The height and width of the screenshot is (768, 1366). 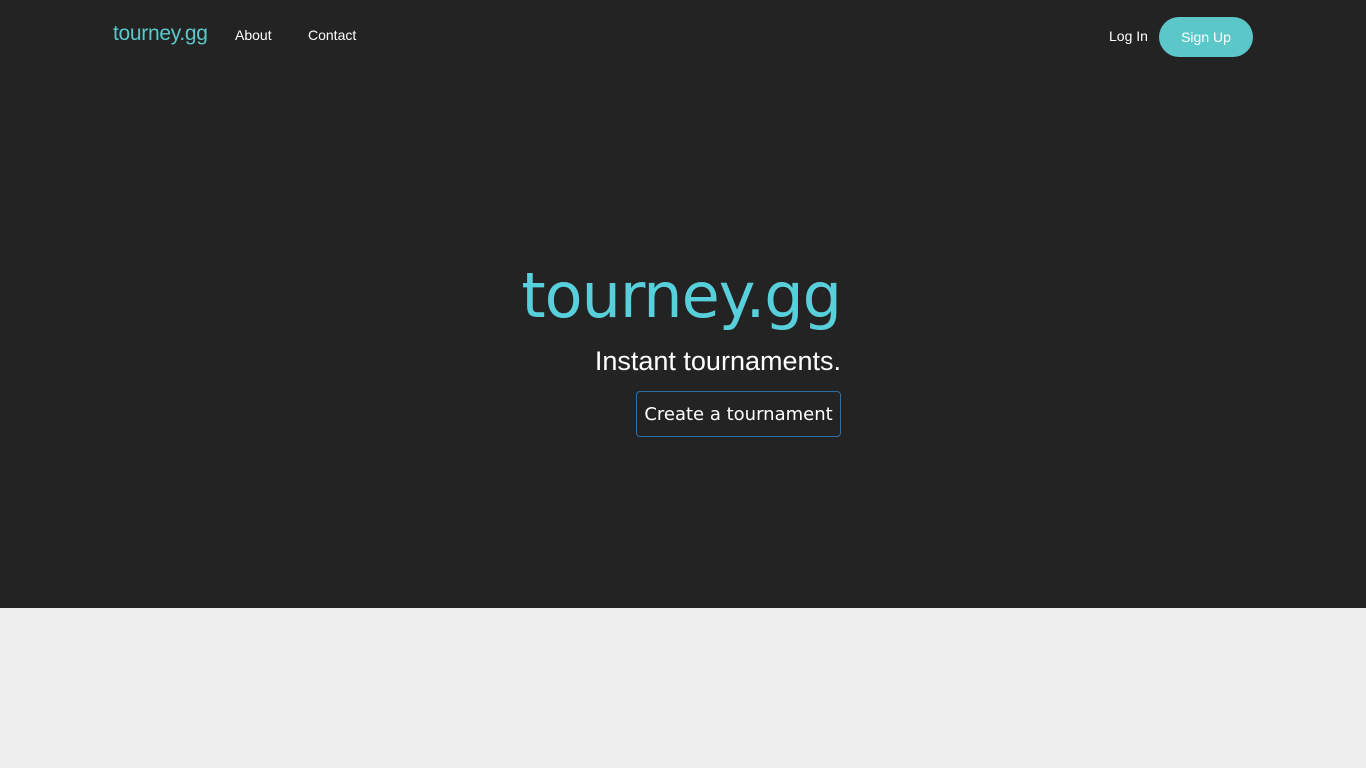 I want to click on hero-title: tourney.gg, so click(x=681, y=295).